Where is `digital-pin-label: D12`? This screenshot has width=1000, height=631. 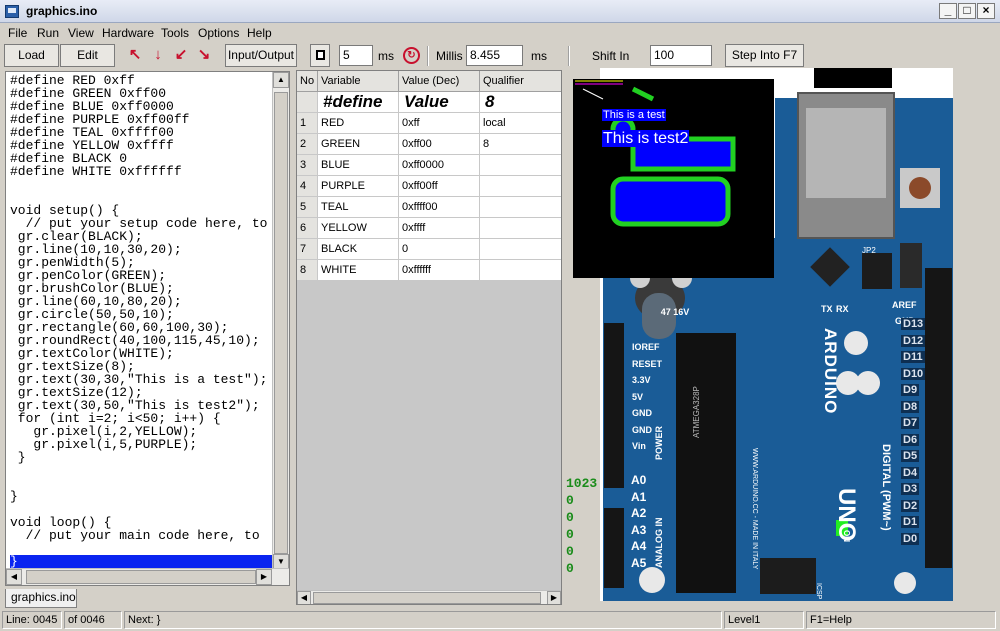 digital-pin-label: D12 is located at coordinates (913, 340).